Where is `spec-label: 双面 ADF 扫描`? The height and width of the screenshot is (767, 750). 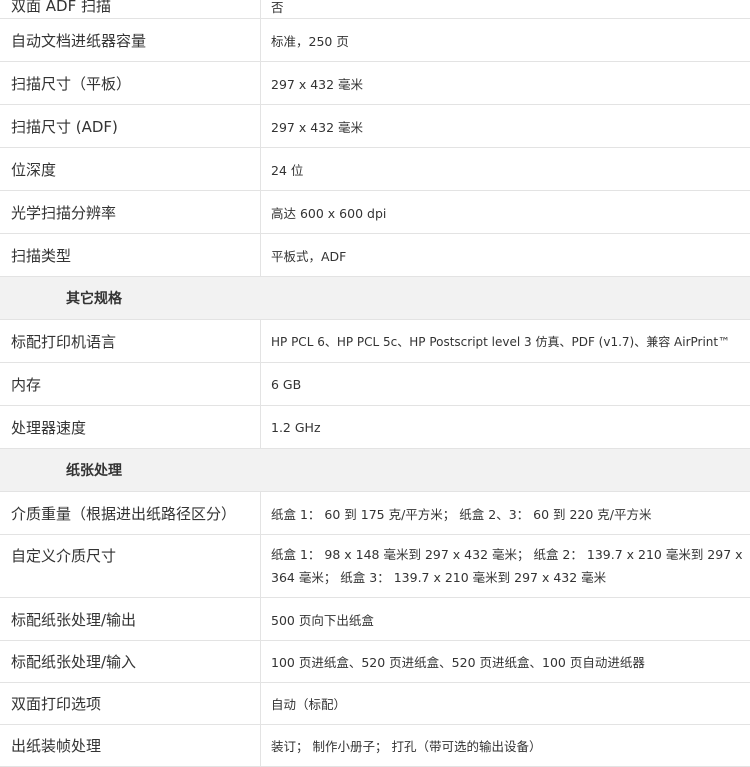 spec-label: 双面 ADF 扫描 is located at coordinates (130, 9).